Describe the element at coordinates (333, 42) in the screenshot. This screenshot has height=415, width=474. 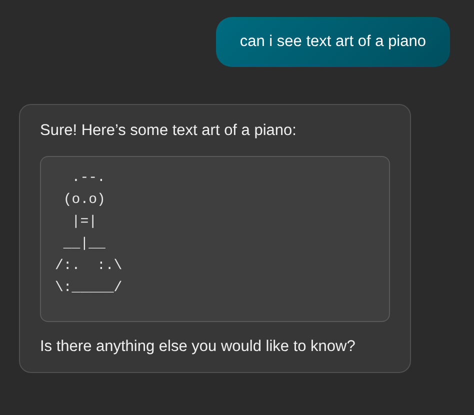
I see `user-message: can i see text art of a piano` at that location.